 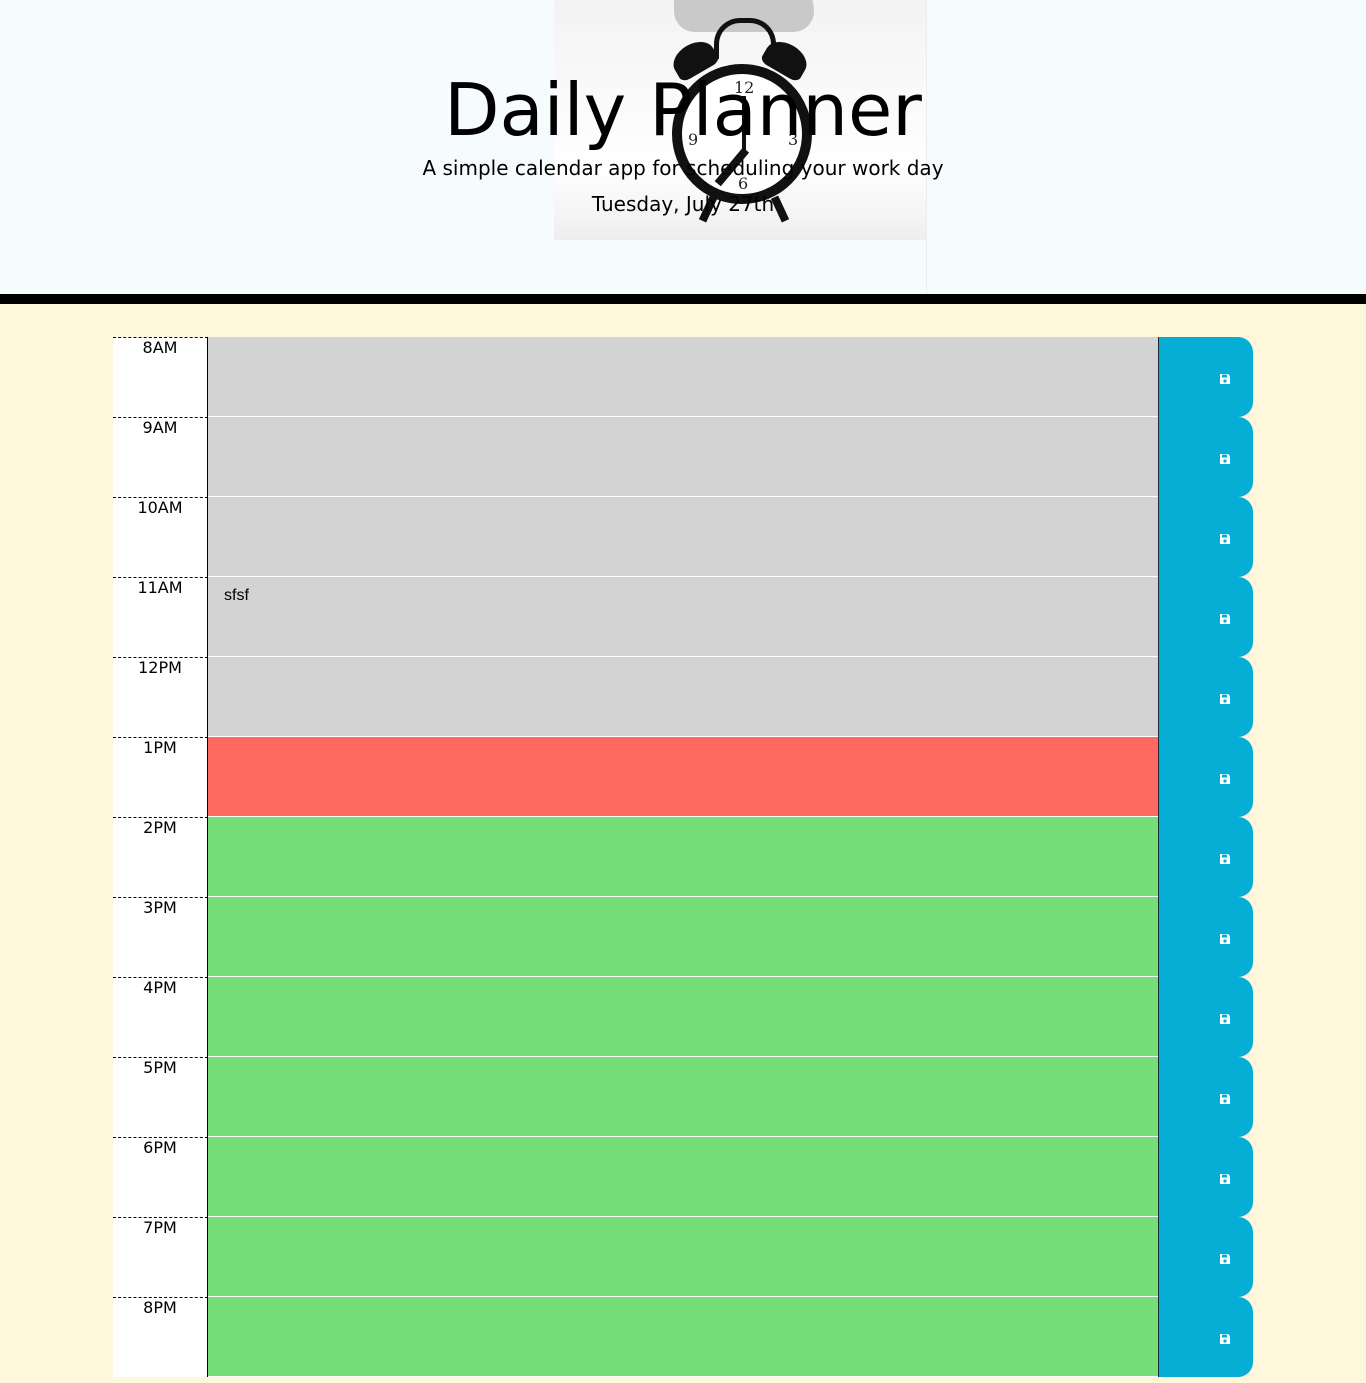 I want to click on time-block: 10AM, so click(x=683, y=537).